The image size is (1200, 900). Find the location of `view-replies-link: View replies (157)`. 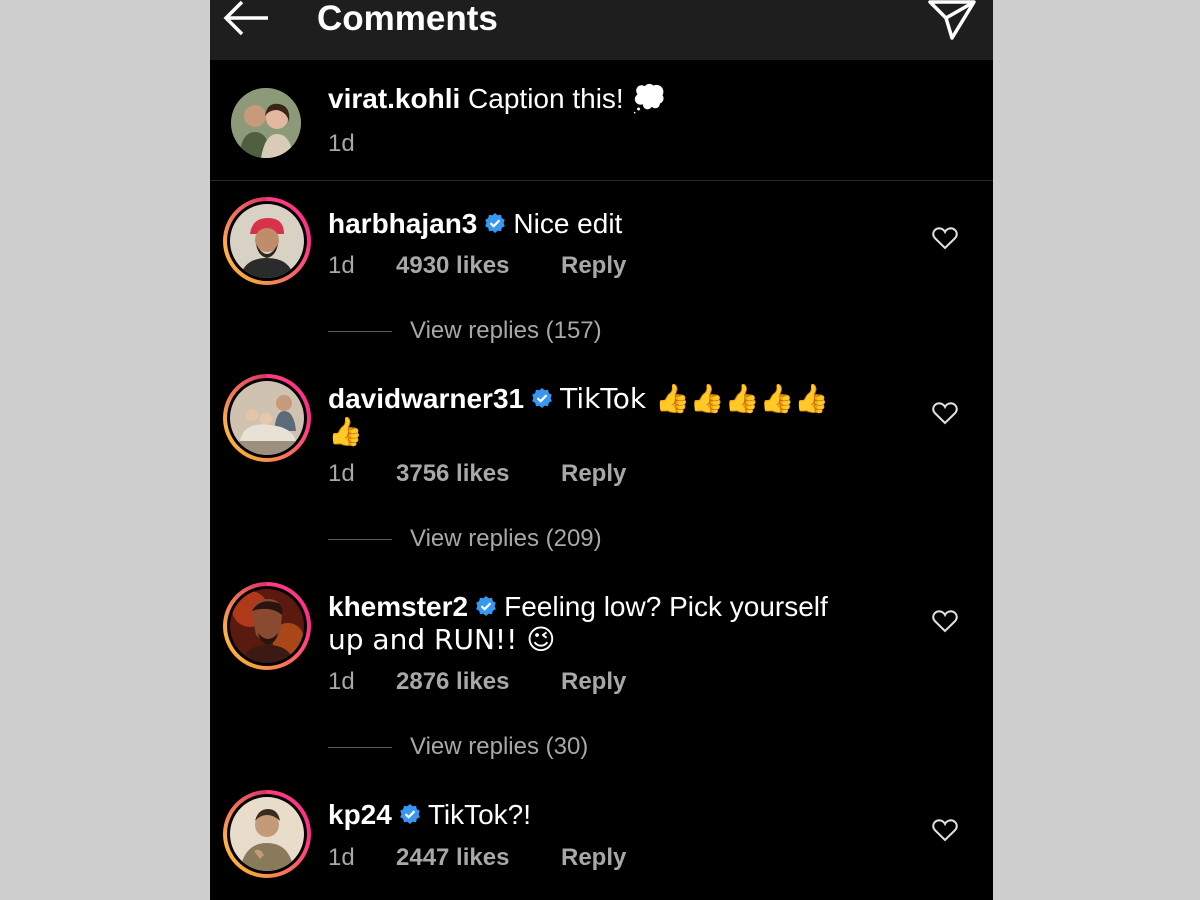

view-replies-link: View replies (157) is located at coordinates (465, 331).